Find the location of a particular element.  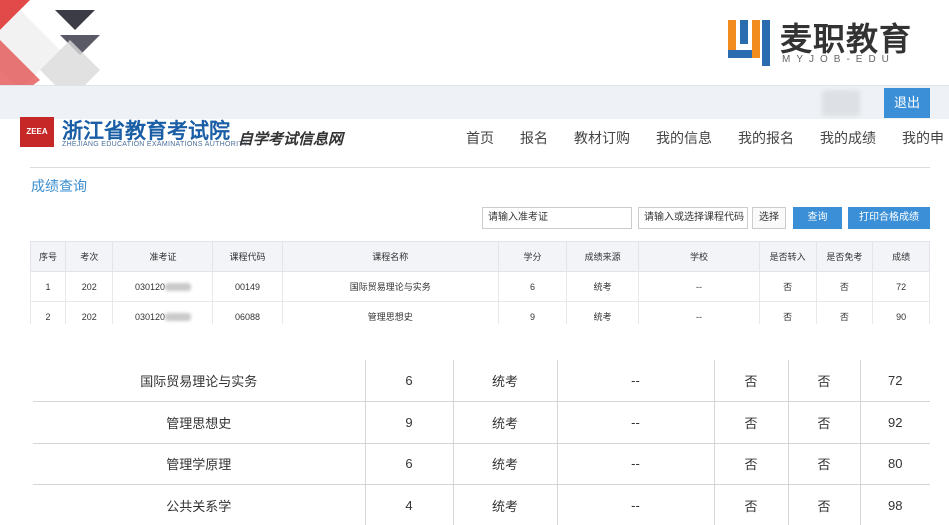

table-row: 管理学原理 6 统考 -- 否 否 80 is located at coordinates (481, 464).